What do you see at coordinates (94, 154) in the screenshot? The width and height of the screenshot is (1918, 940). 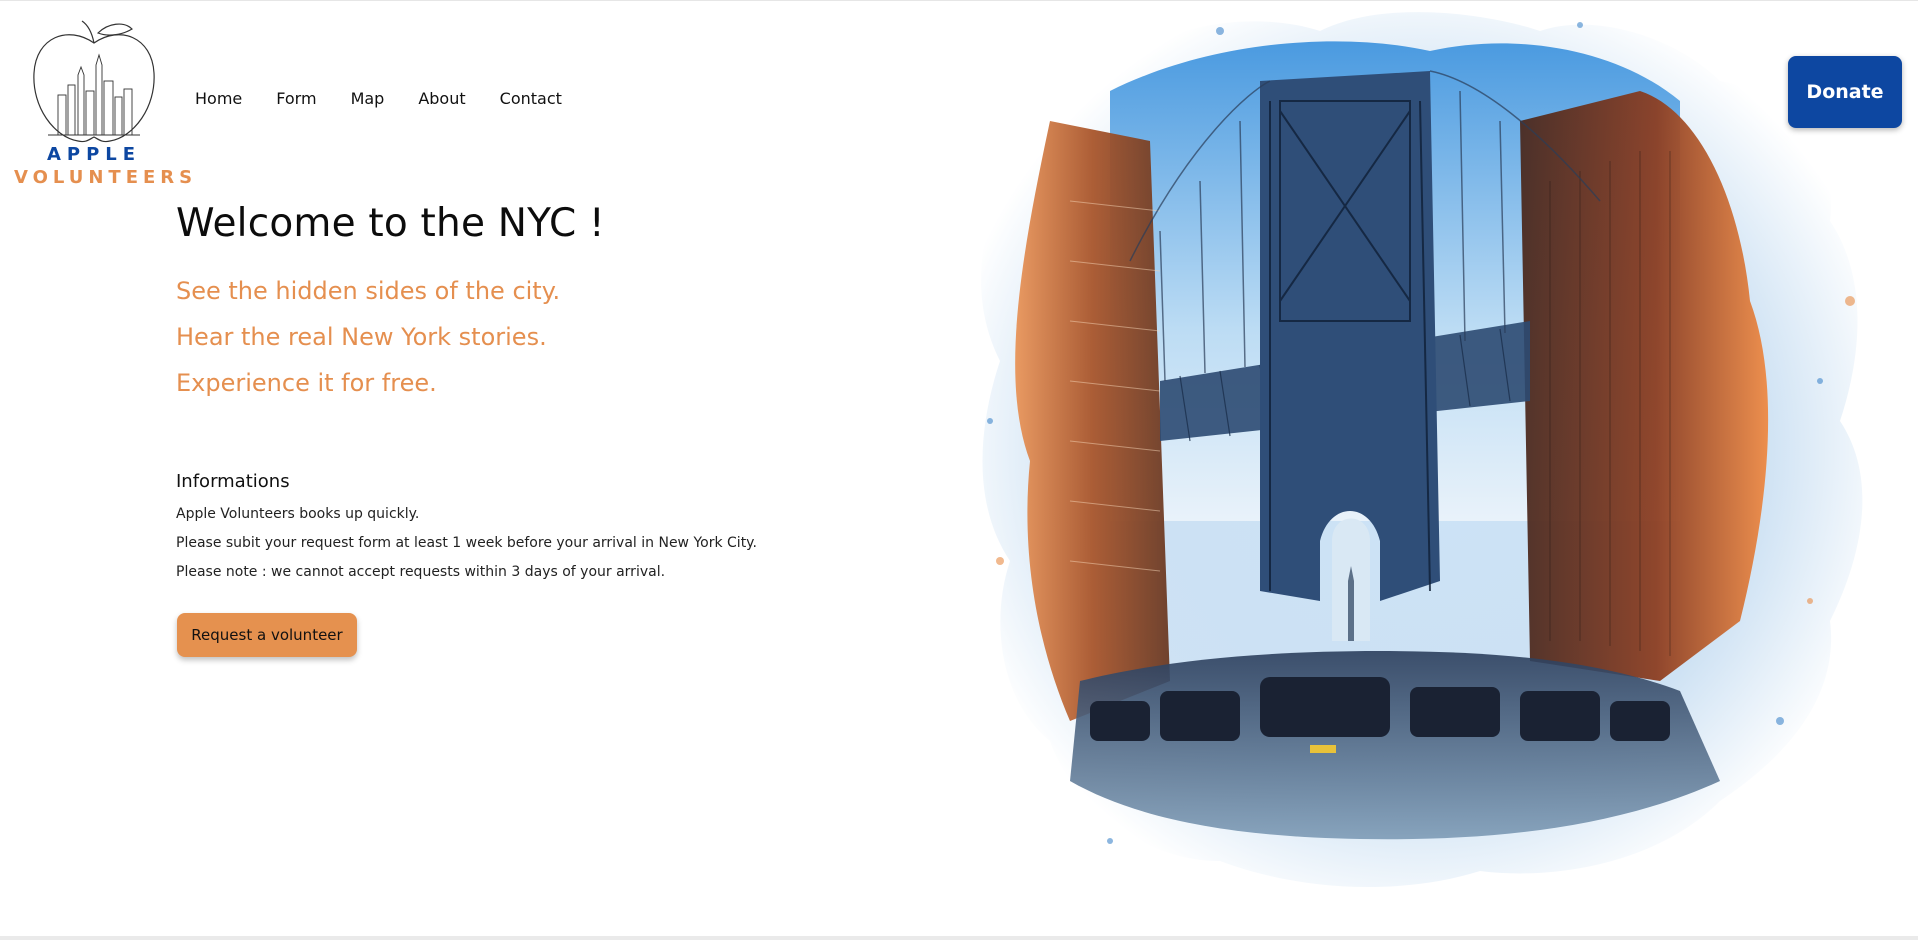 I see `logo-text-apple: APPLE` at bounding box center [94, 154].